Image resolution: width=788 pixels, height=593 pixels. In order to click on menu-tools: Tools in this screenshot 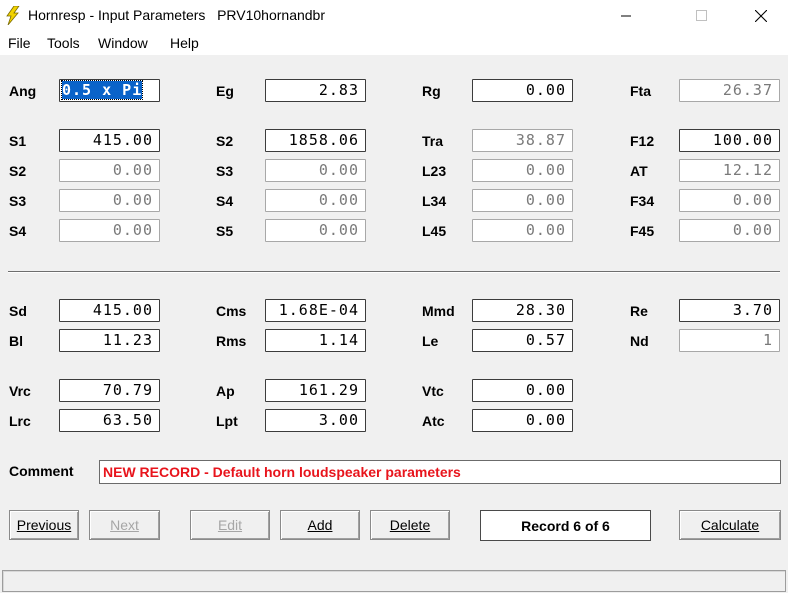, I will do `click(63, 43)`.